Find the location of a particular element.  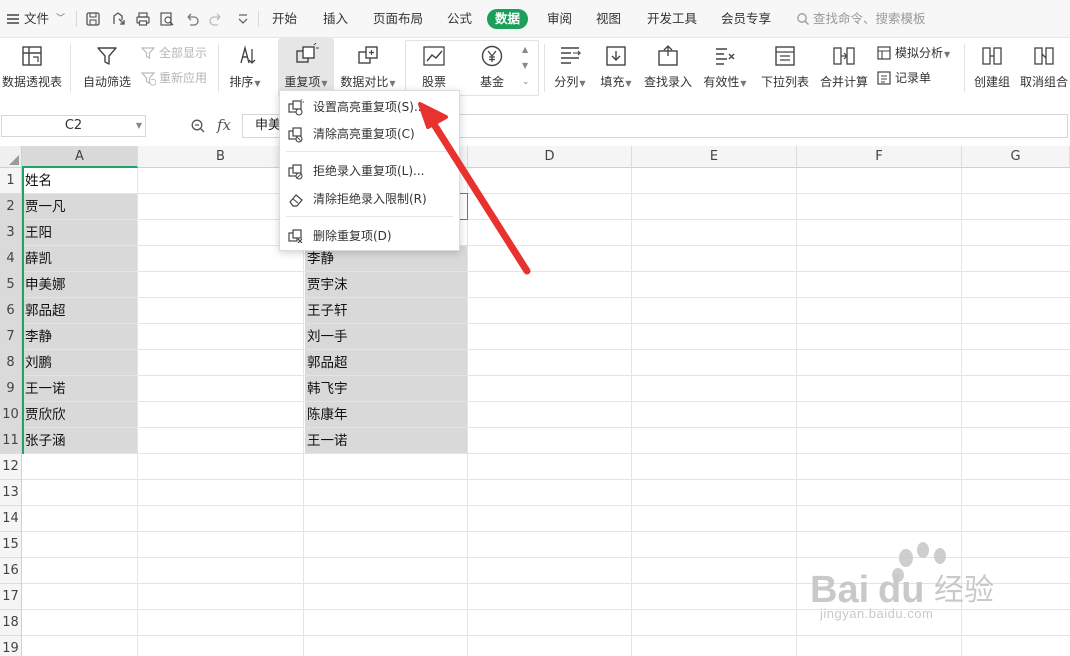

row-header-9: 9 is located at coordinates (11, 389).